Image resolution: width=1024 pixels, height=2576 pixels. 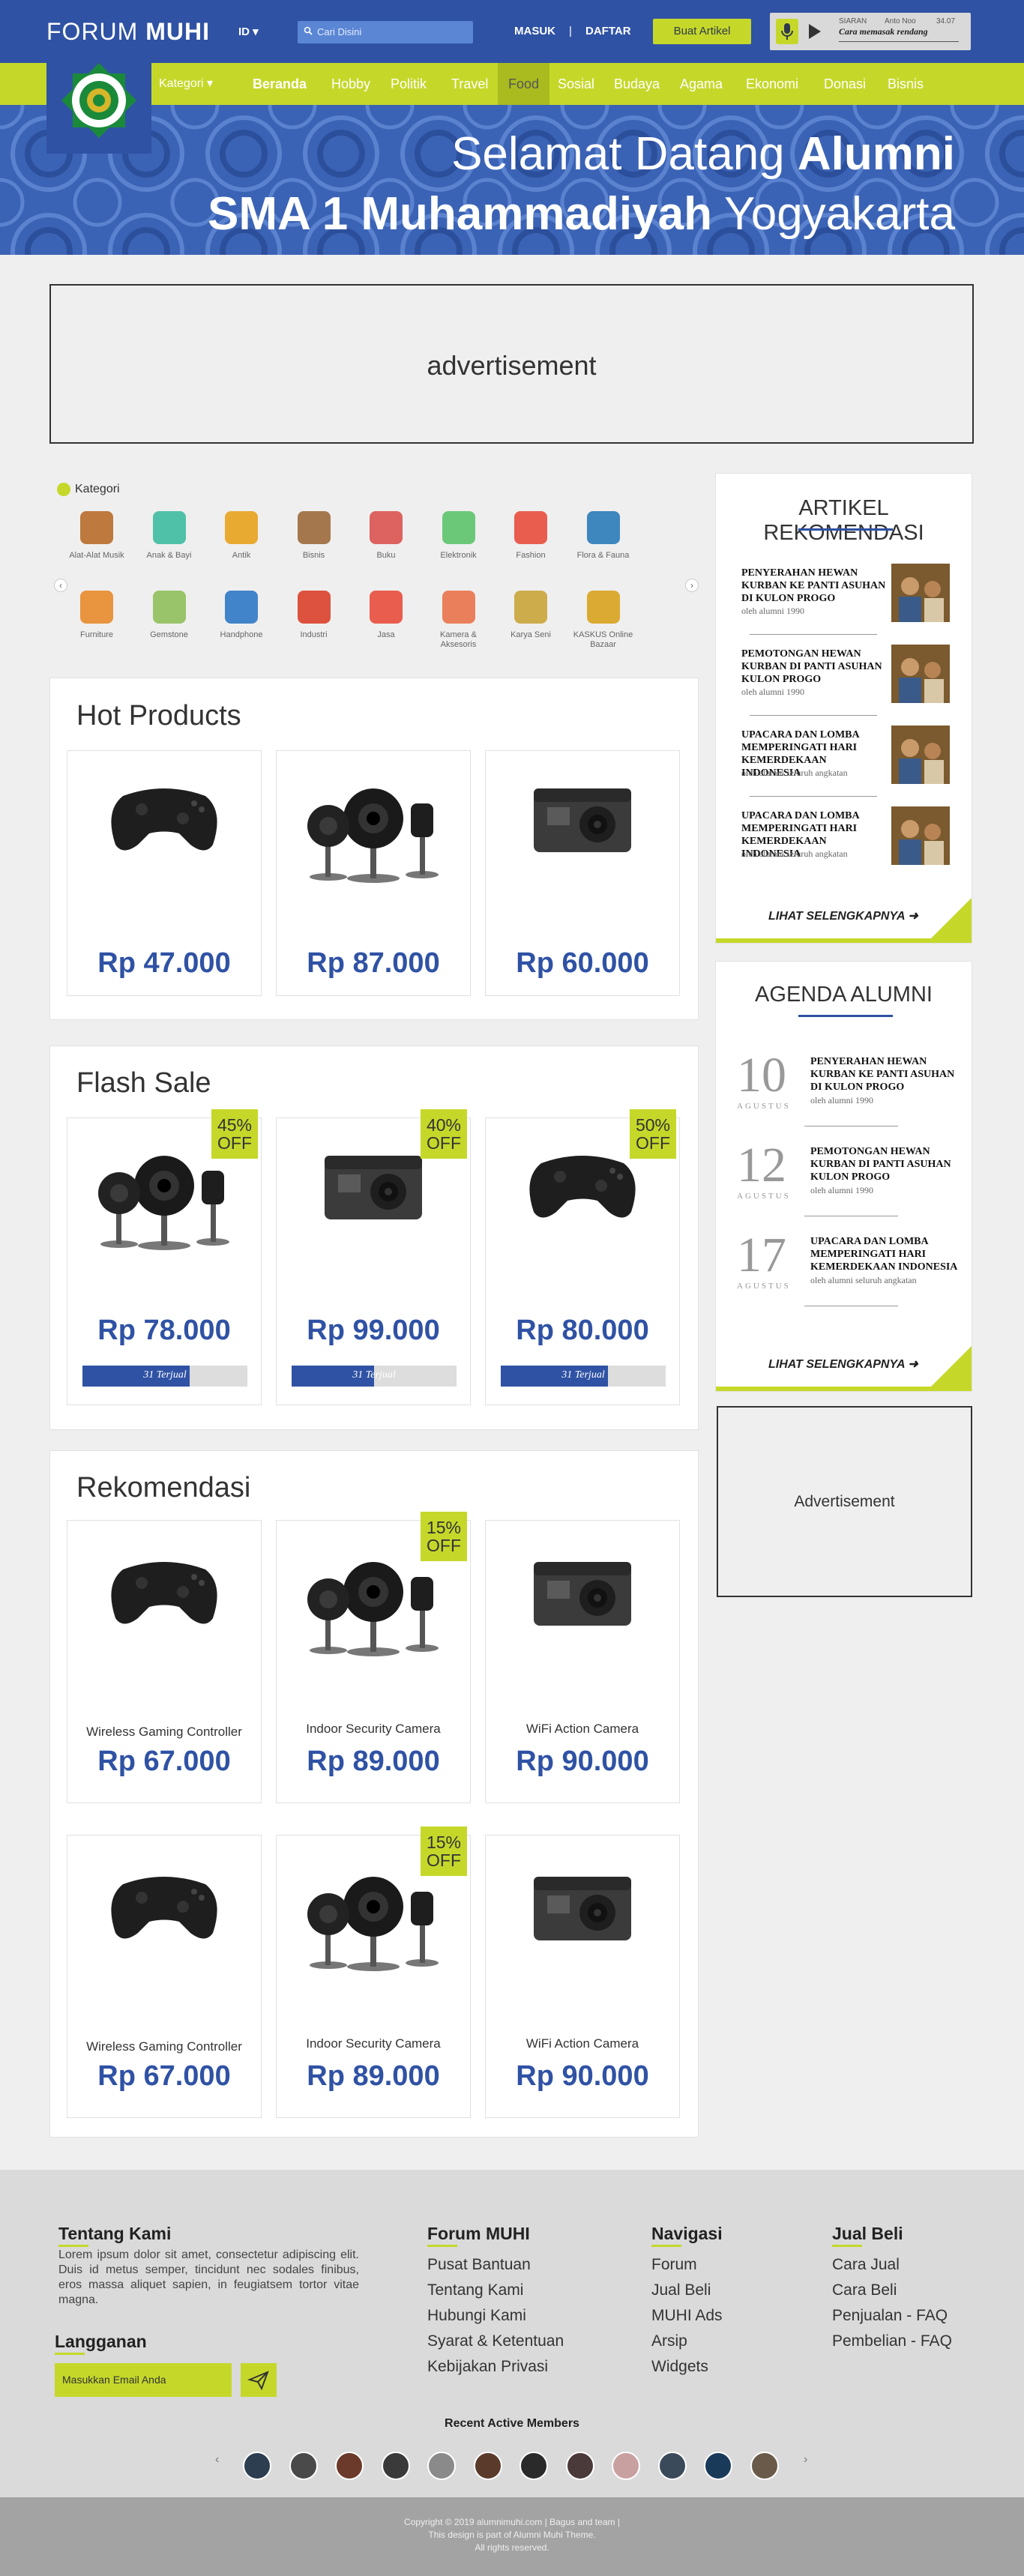 I want to click on register-link: DAFTAR, so click(x=608, y=31).